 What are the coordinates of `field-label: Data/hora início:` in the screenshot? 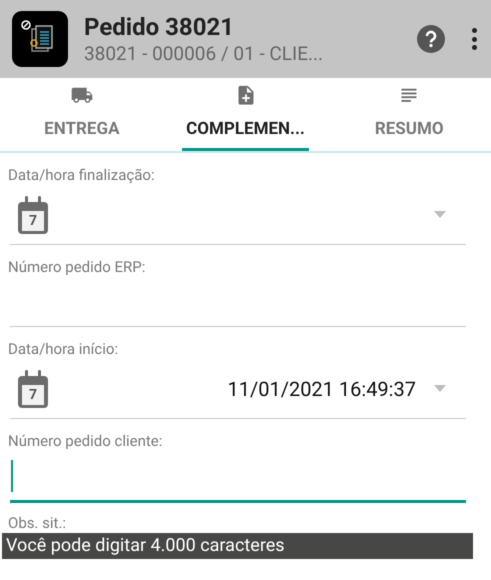 It's located at (64, 349).